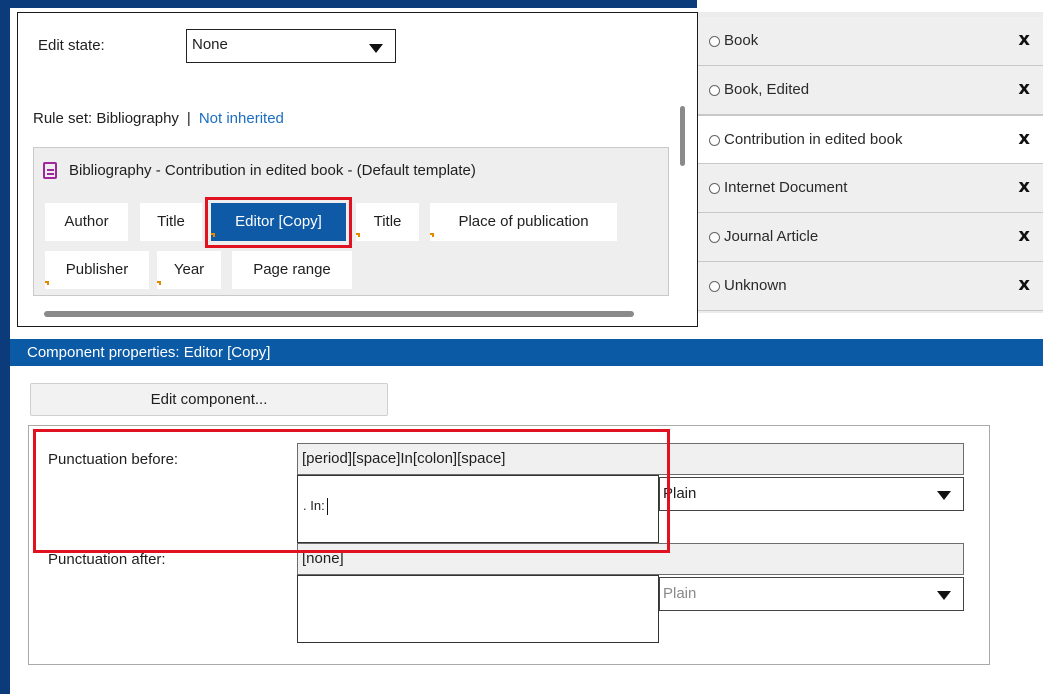  What do you see at coordinates (682, 136) in the screenshot?
I see `vertical-scrollbar` at bounding box center [682, 136].